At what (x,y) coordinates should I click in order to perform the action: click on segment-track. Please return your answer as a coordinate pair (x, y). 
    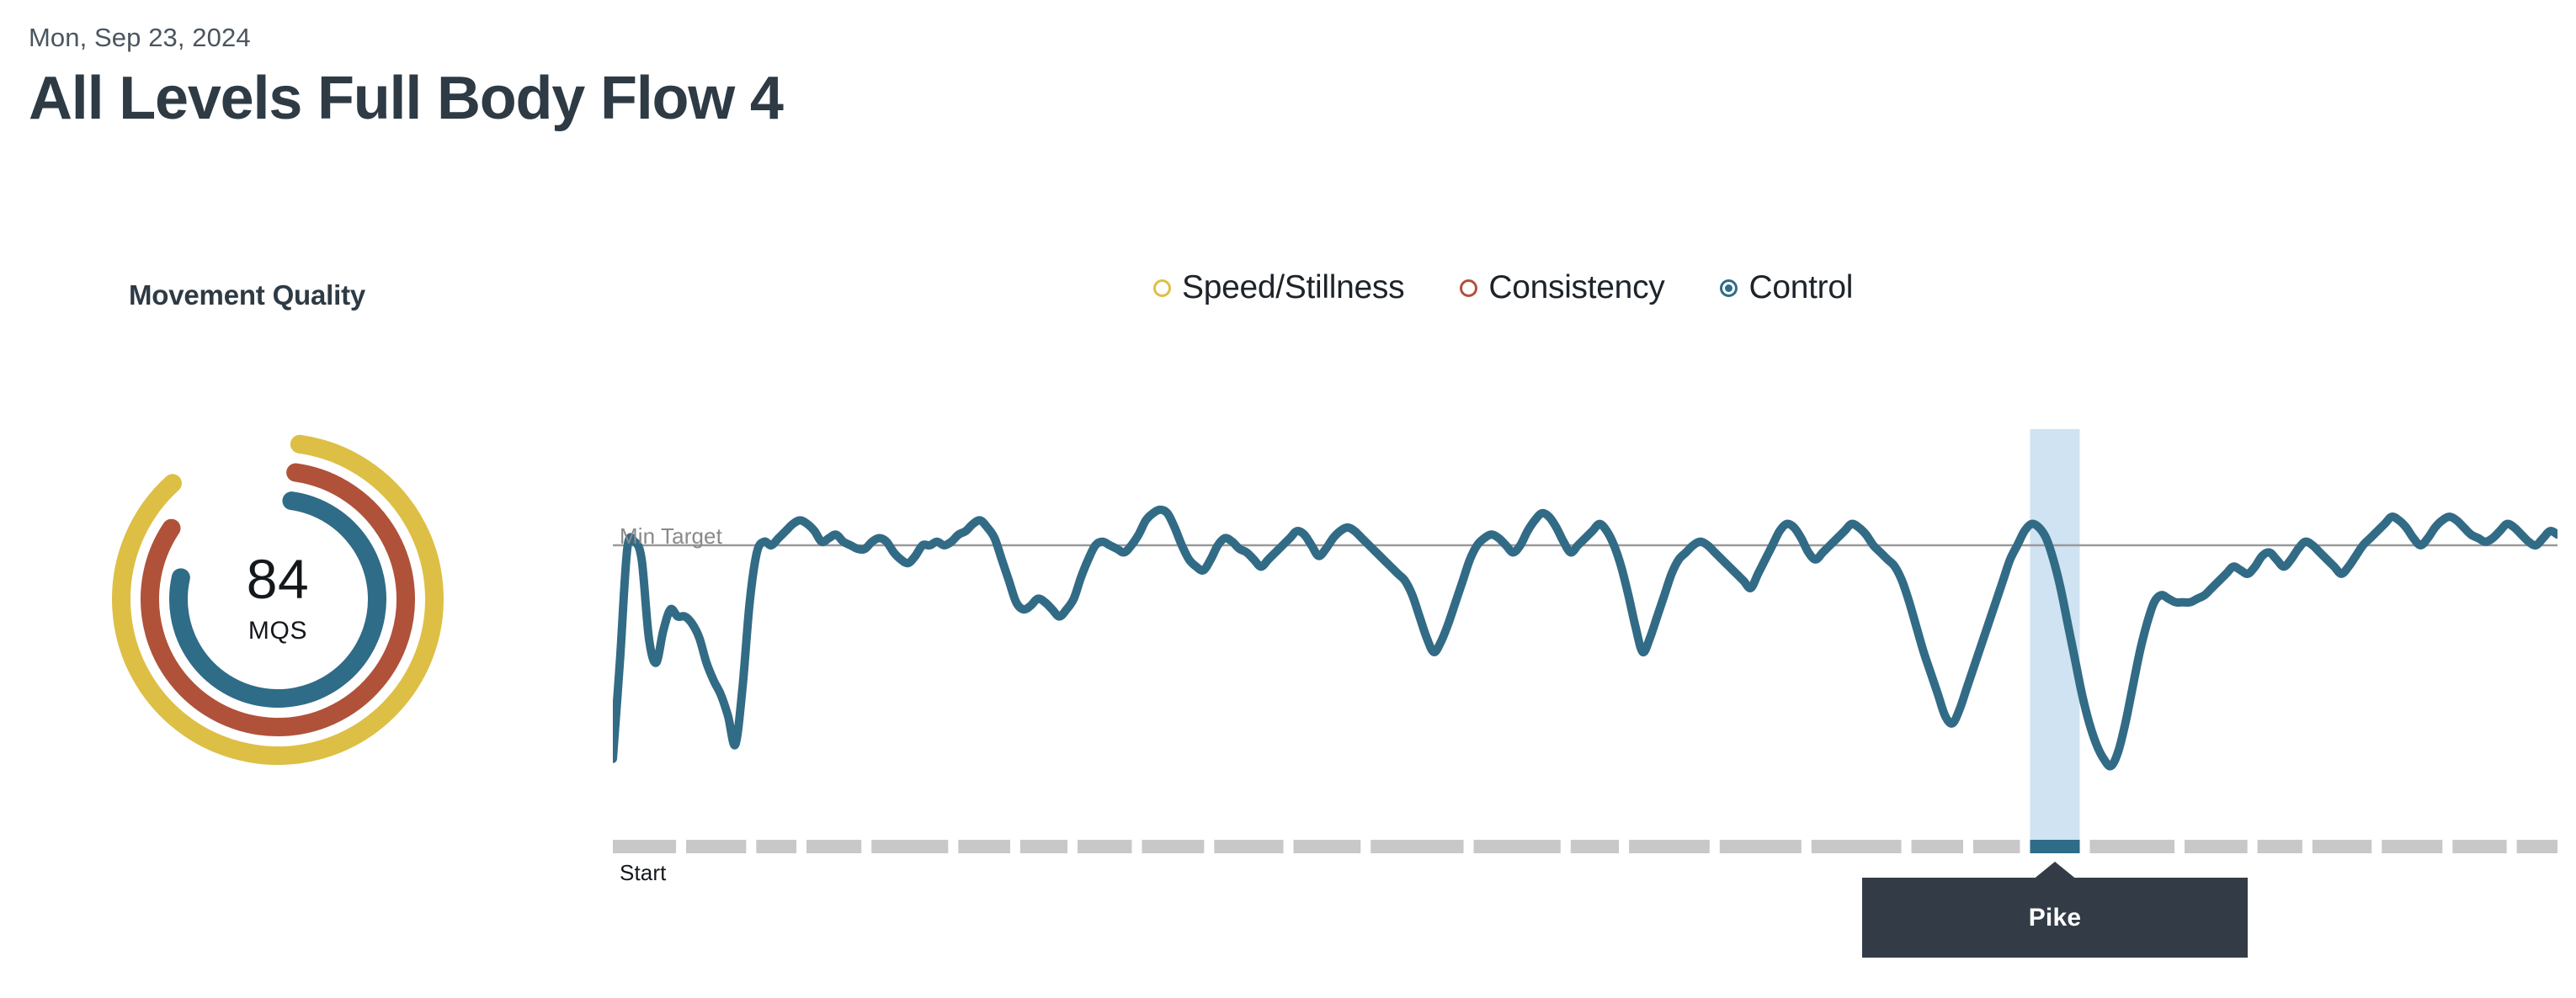
    Looking at the image, I should click on (1585, 846).